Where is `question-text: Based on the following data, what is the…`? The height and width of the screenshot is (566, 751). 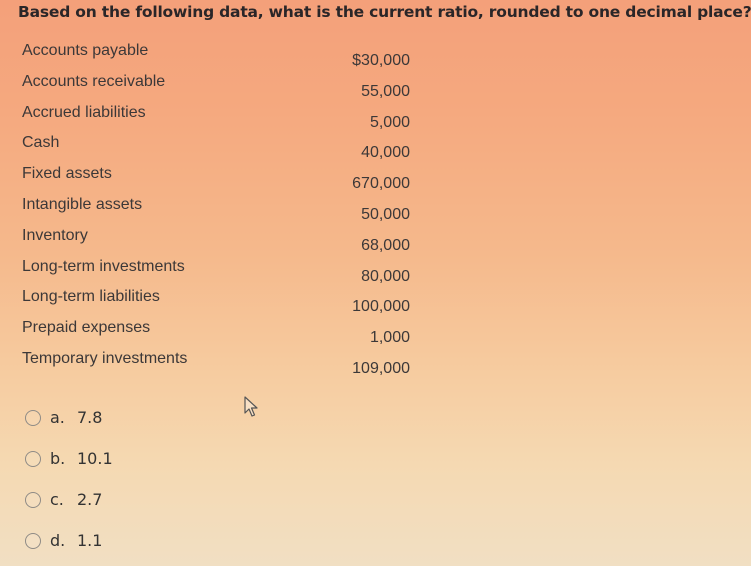 question-text: Based on the following data, what is the… is located at coordinates (384, 12).